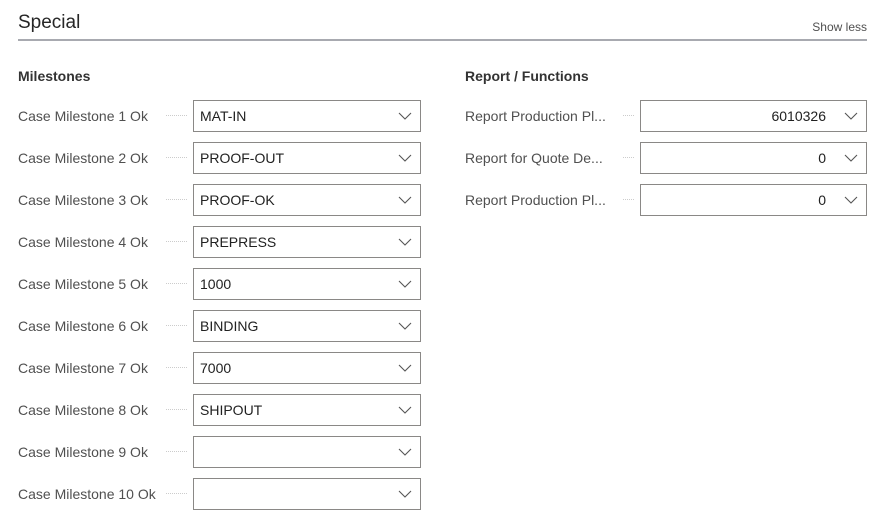  I want to click on milestone-label: Case Milestone 6 Ok, so click(83, 326).